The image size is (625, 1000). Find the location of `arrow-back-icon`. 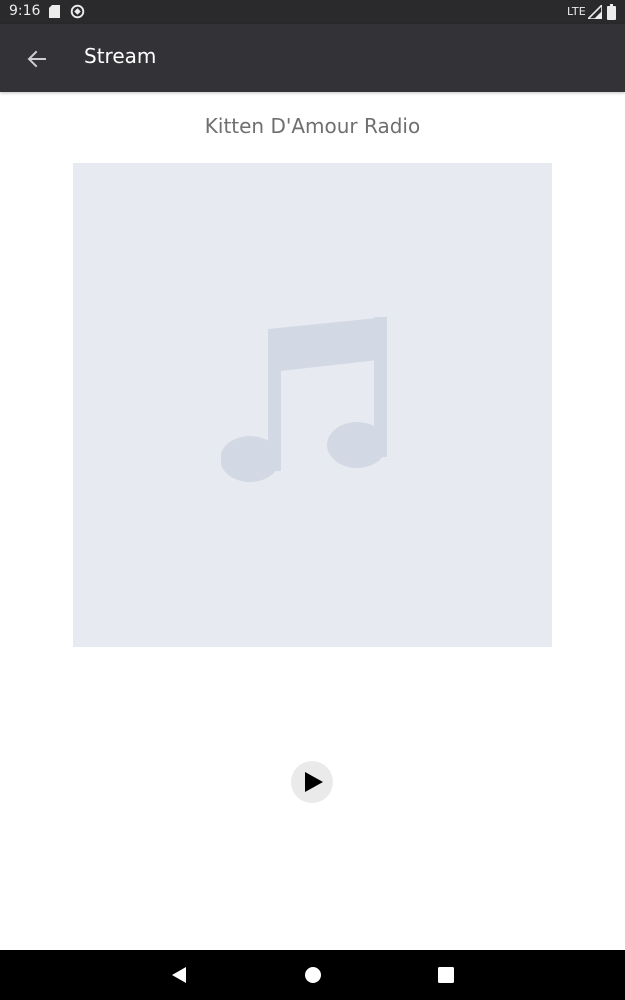

arrow-back-icon is located at coordinates (36, 59).